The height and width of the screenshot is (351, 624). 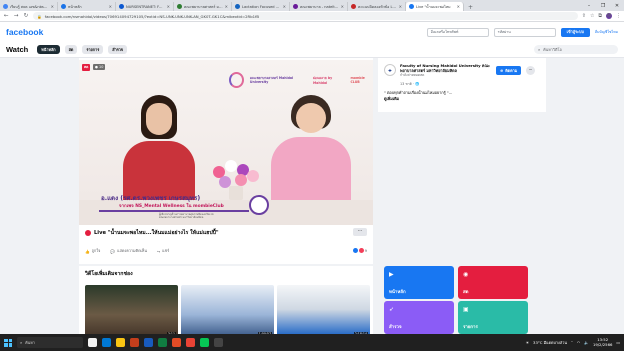 I want to click on reaction-summary: 9, so click(x=359, y=250).